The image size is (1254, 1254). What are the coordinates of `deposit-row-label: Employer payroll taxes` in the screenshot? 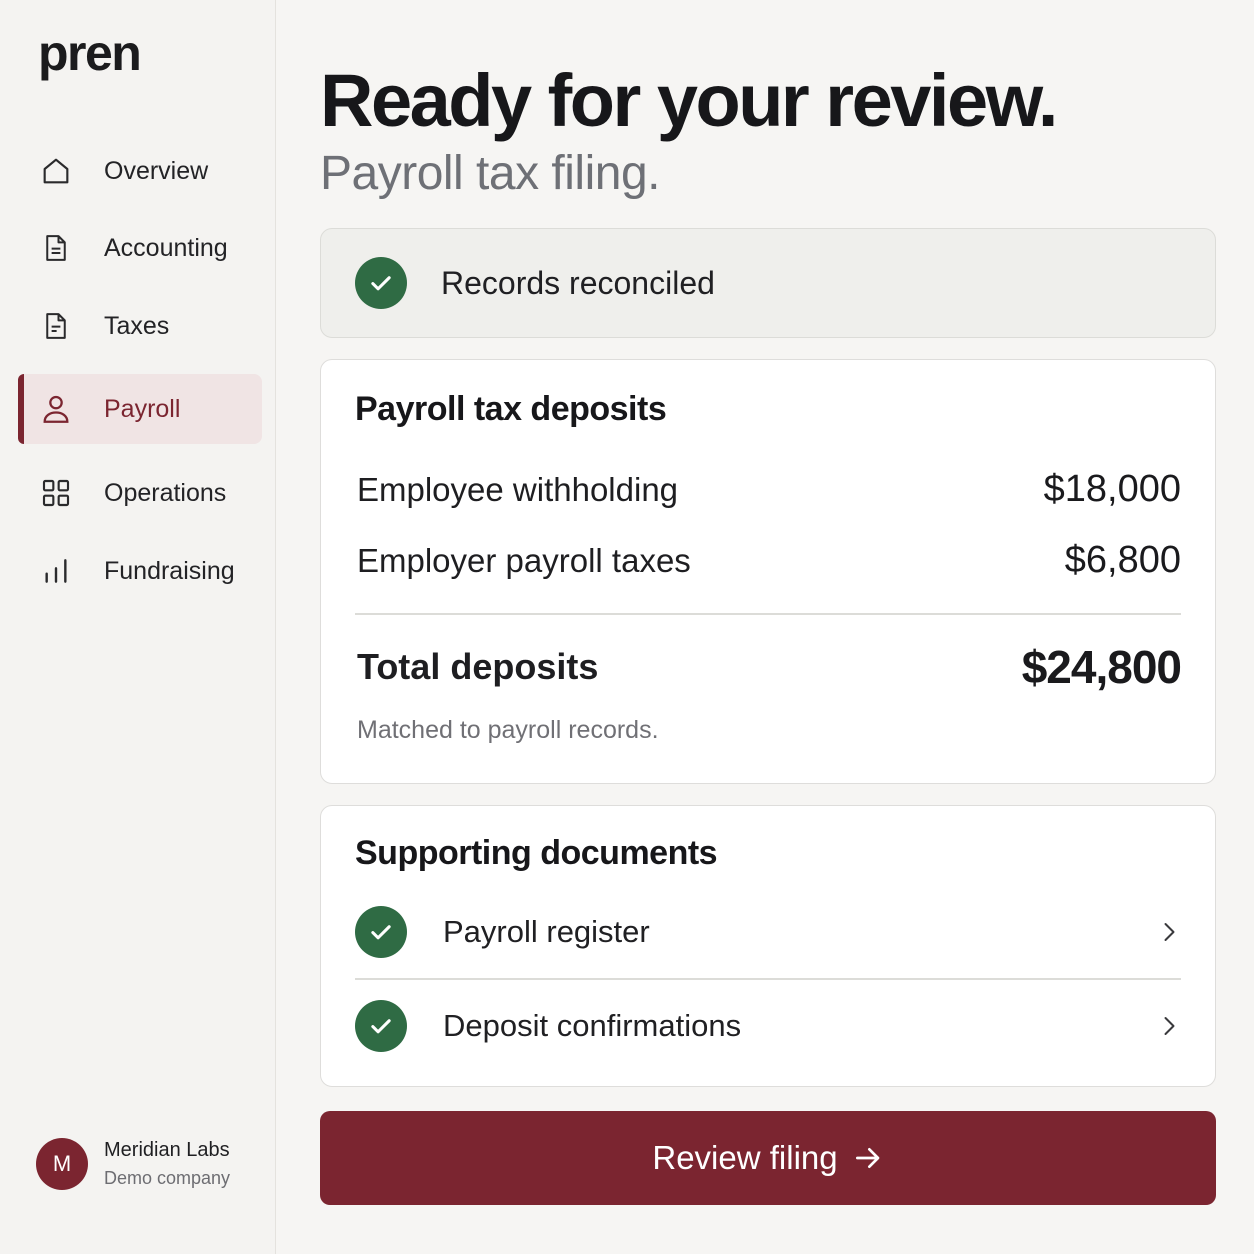 It's located at (524, 560).